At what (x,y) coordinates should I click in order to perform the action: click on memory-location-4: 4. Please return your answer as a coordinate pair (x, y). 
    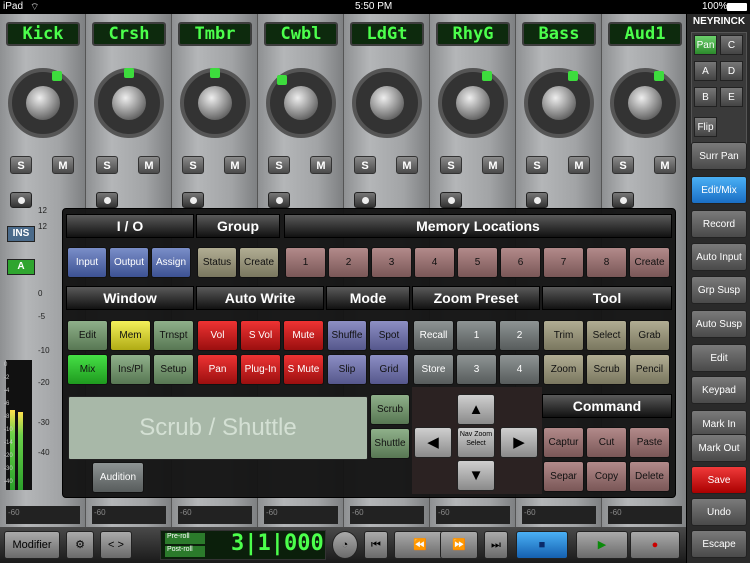
    Looking at the image, I should click on (434, 262).